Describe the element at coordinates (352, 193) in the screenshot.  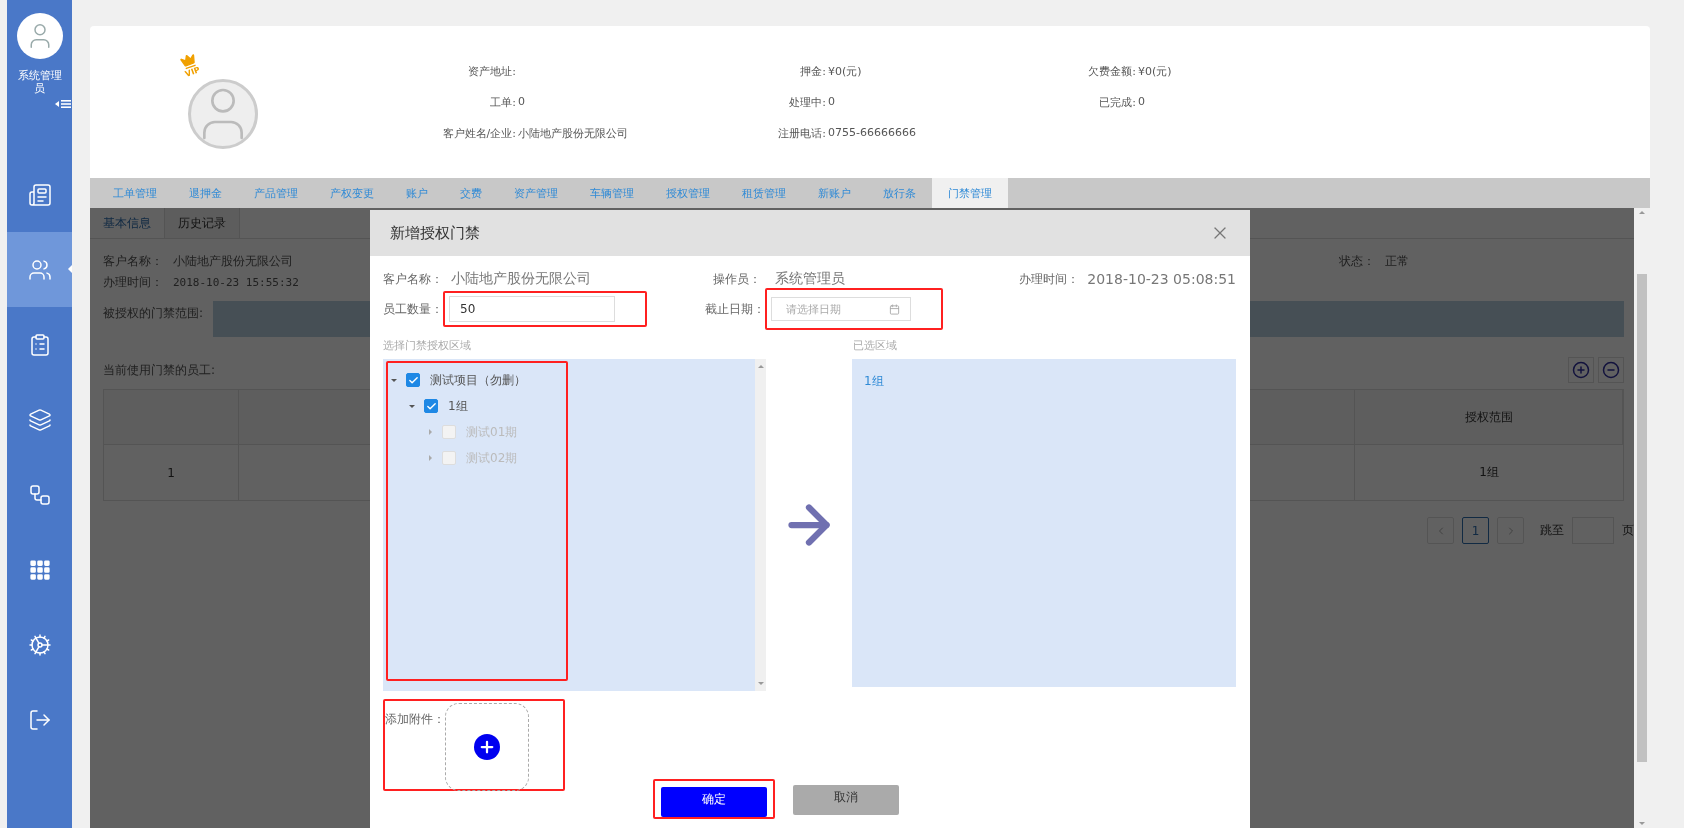
I see `tab: 产权变更` at that location.